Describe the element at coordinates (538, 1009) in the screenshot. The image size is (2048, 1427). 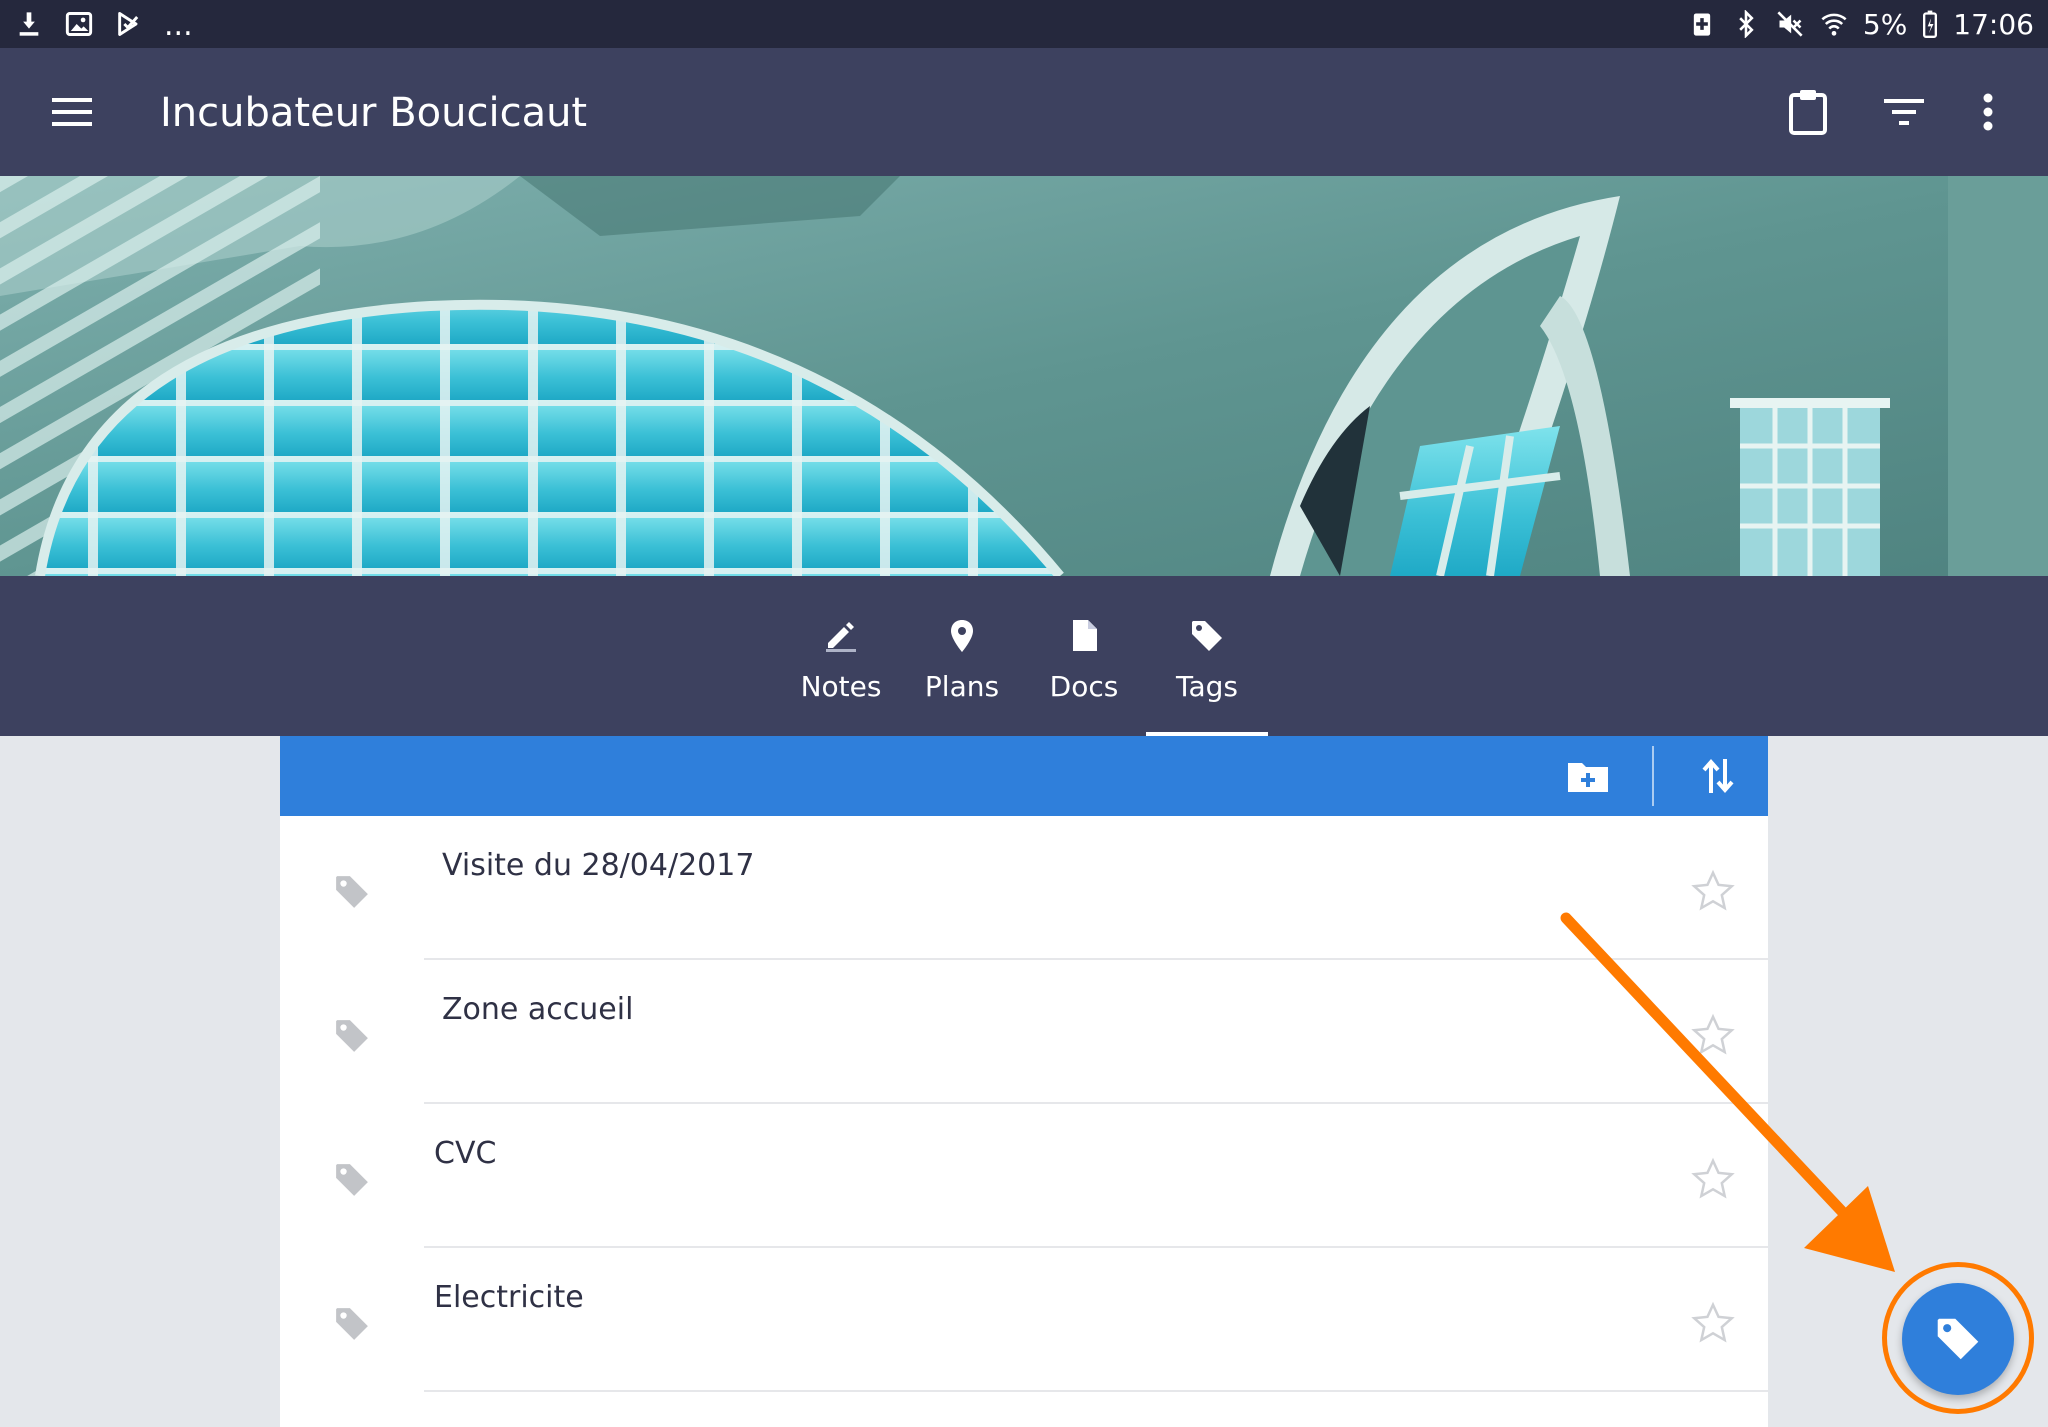
I see `tag-name: Zone accueil` at that location.